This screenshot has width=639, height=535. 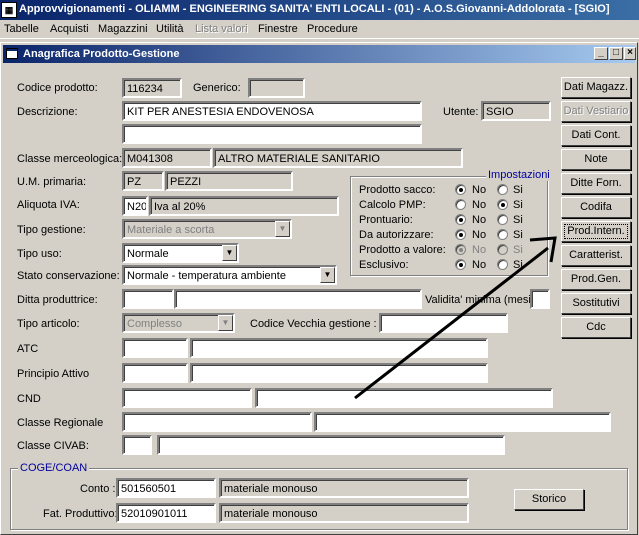 What do you see at coordinates (98, 489) in the screenshot?
I see `conto-label: Conto :` at bounding box center [98, 489].